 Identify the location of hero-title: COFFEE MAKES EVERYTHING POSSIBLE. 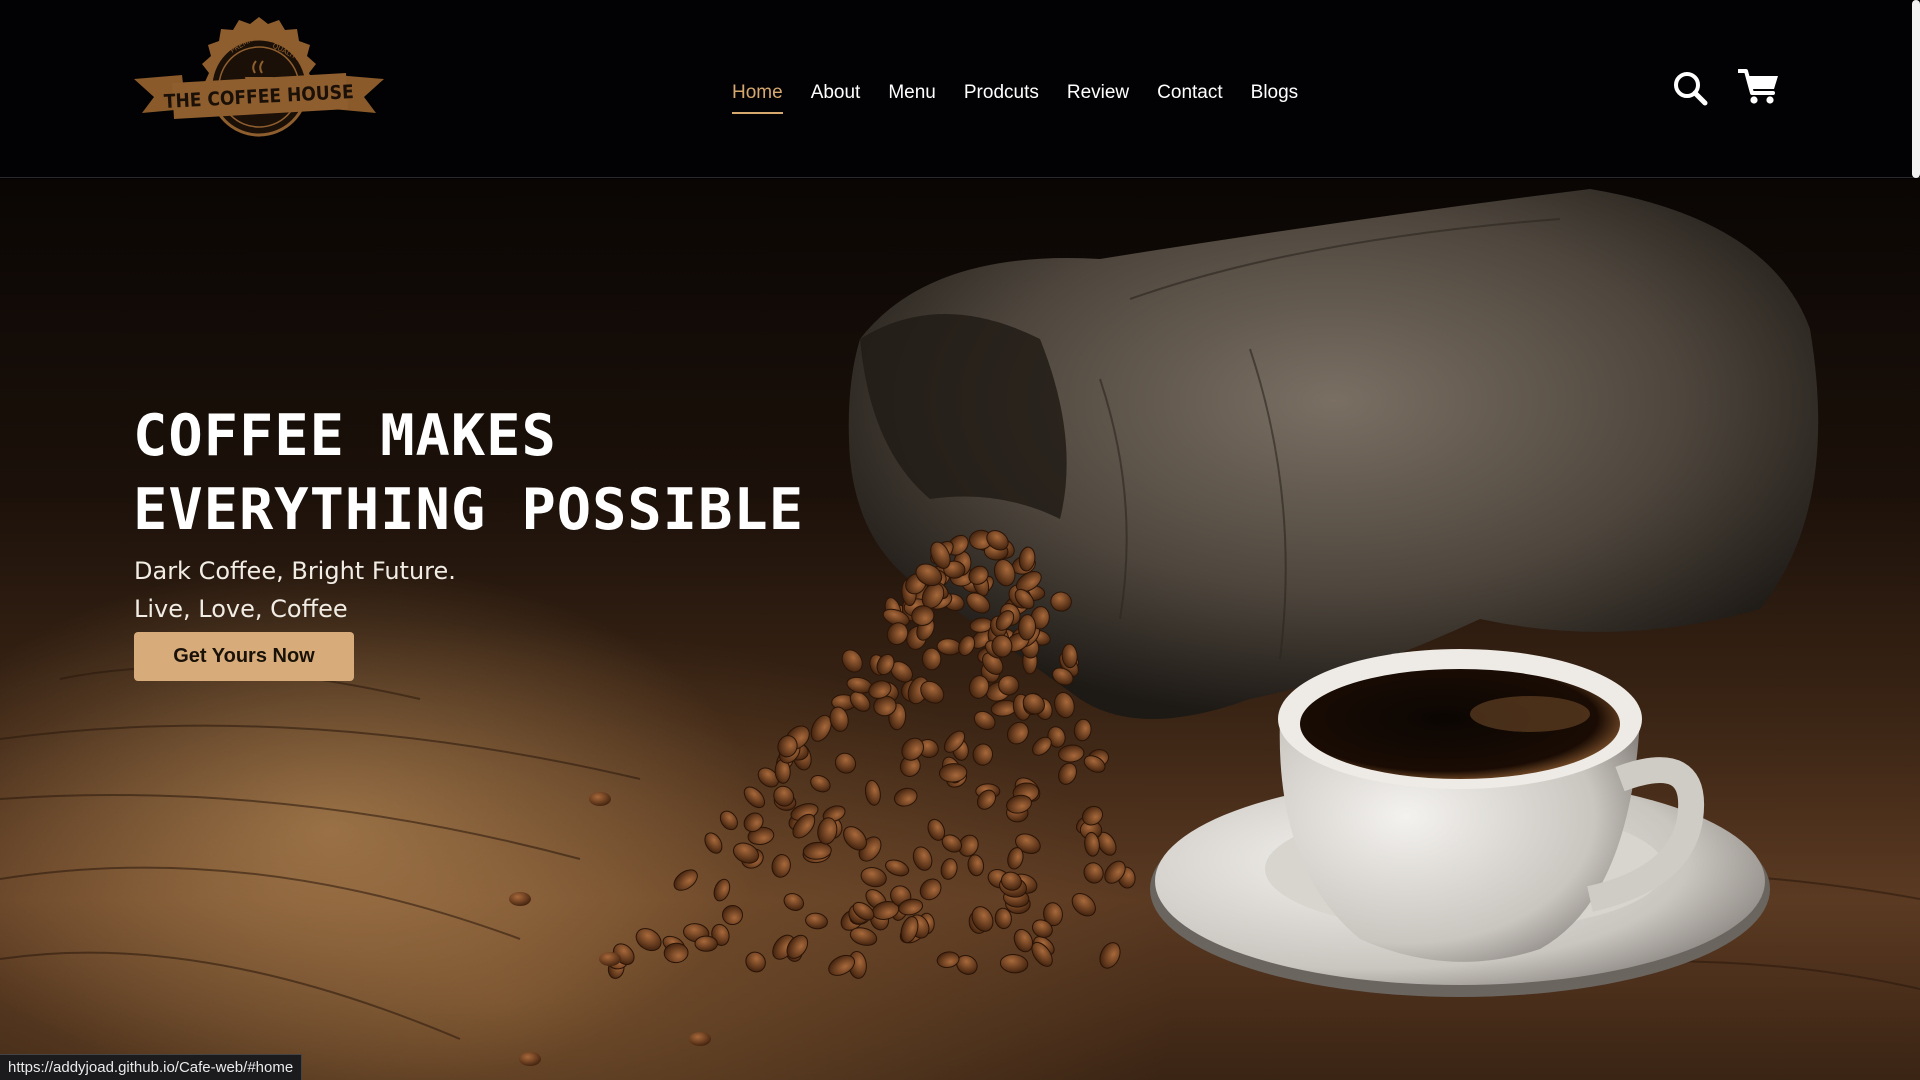
(493, 473).